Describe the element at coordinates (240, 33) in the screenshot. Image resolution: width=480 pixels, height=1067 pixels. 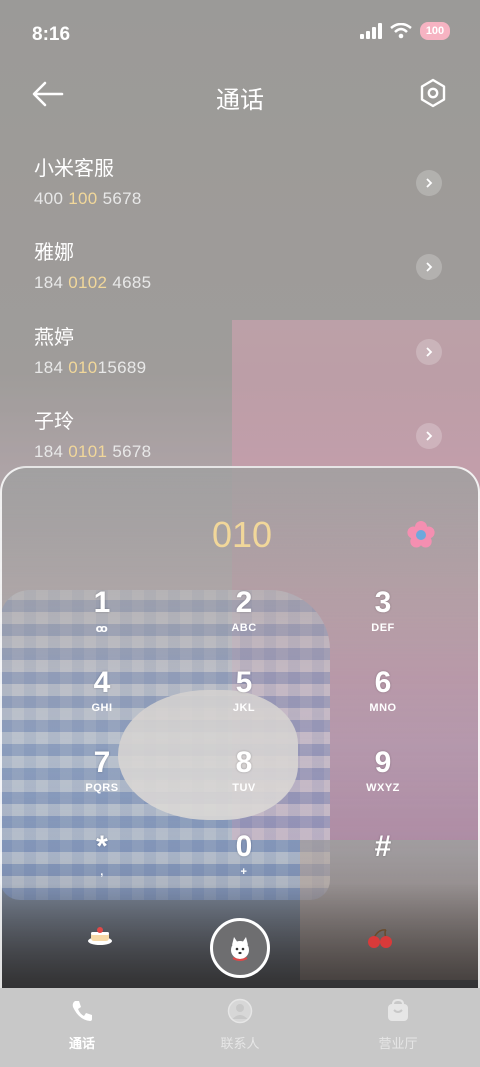
I see `status-bar: 8:16 100` at that location.